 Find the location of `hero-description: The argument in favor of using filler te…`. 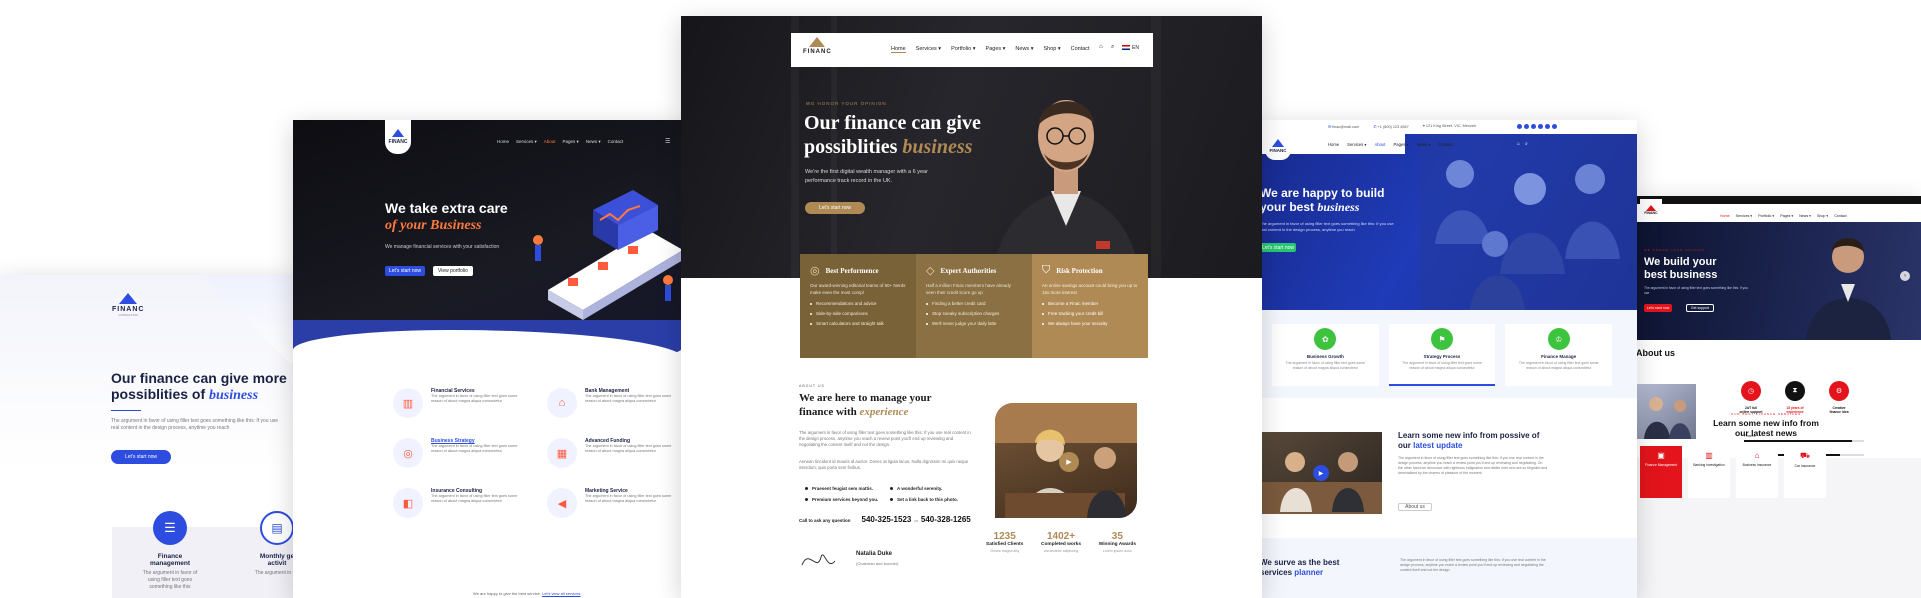

hero-description: The argument in favor of using filler te… is located at coordinates (195, 424).